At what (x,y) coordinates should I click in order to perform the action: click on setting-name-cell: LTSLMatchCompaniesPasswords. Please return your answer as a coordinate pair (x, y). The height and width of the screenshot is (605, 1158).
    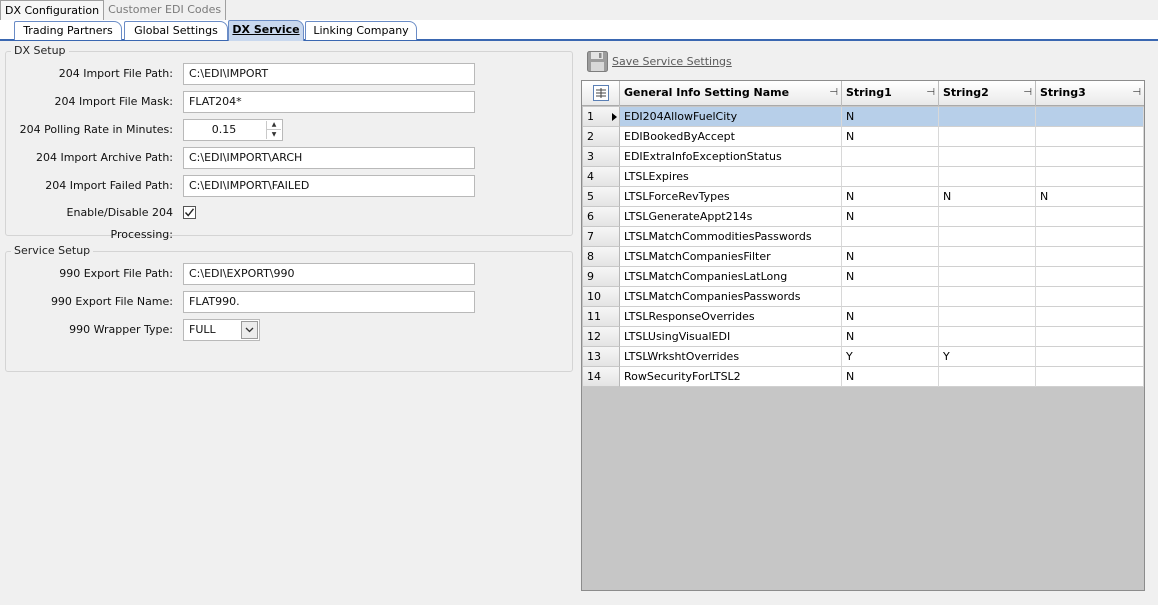
    Looking at the image, I should click on (731, 297).